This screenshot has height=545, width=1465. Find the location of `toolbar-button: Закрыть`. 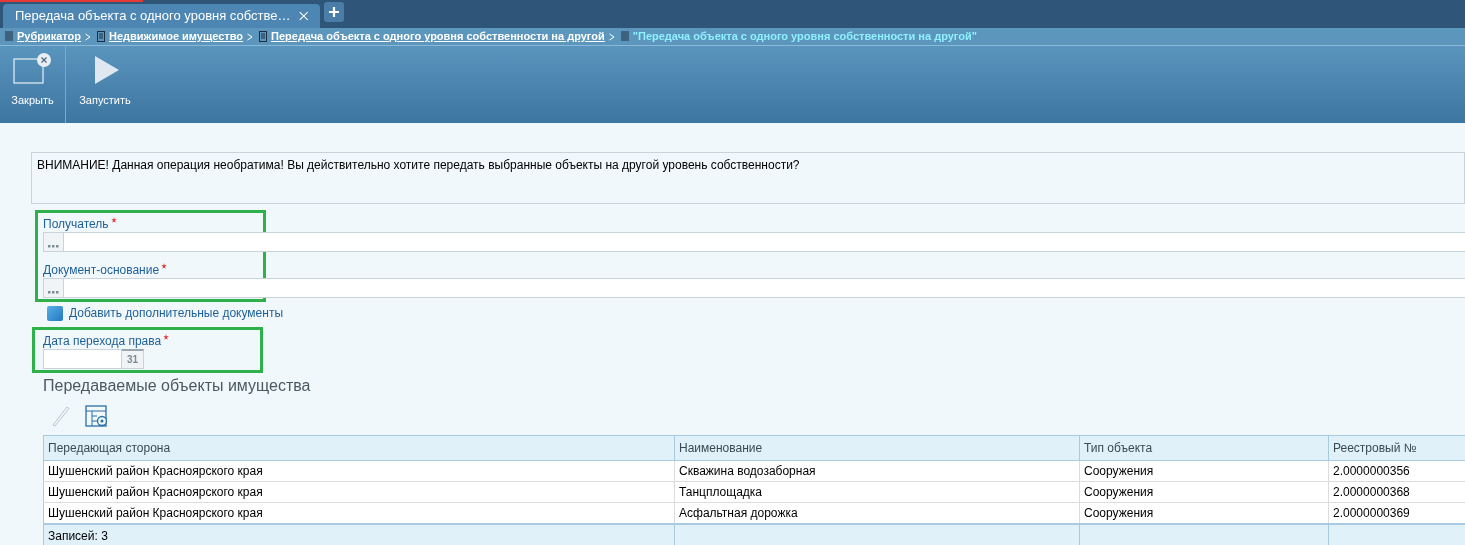

toolbar-button: Закрыть is located at coordinates (33, 84).